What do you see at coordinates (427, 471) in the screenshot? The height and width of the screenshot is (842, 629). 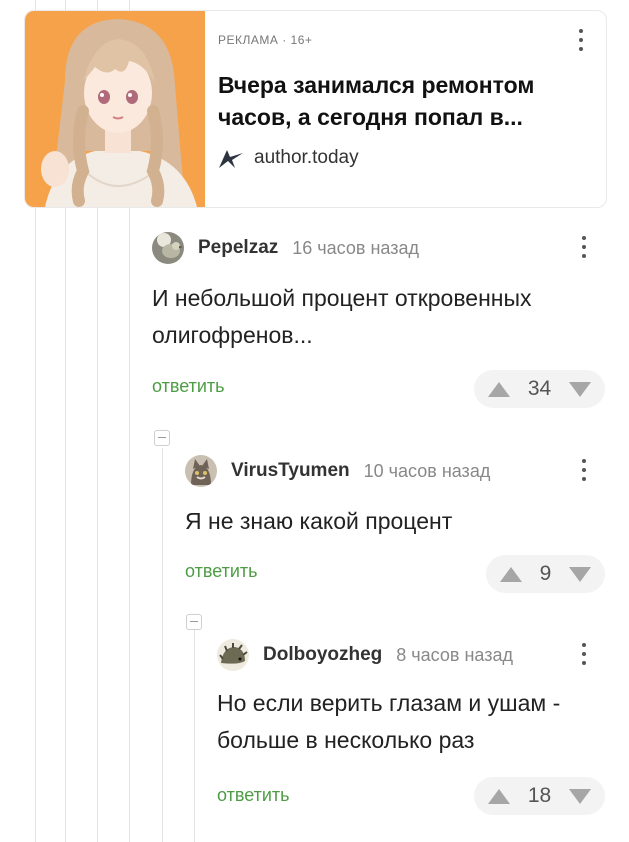 I see `comment-time: 10 часов назад` at bounding box center [427, 471].